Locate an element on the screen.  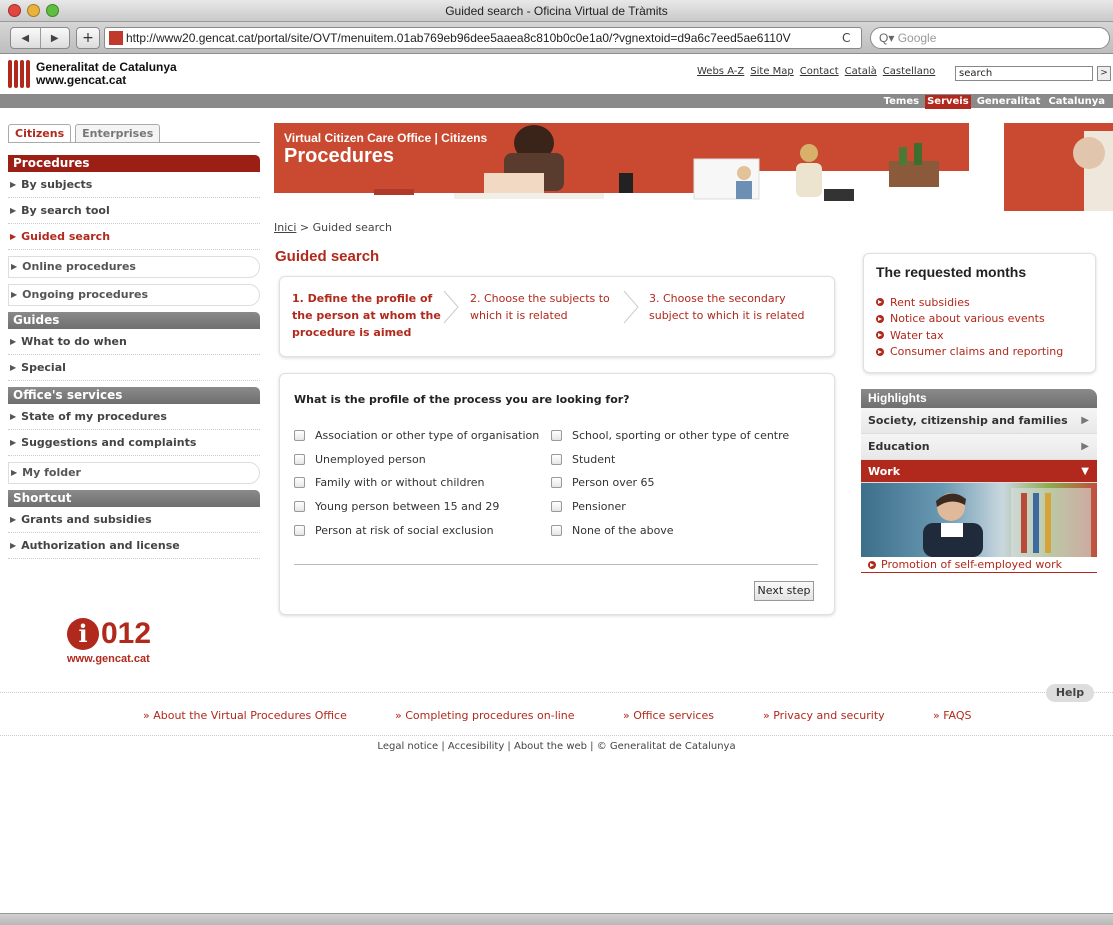
sidebar-item-online-procedures: ▶ Online procedures is located at coordinates (134, 267).